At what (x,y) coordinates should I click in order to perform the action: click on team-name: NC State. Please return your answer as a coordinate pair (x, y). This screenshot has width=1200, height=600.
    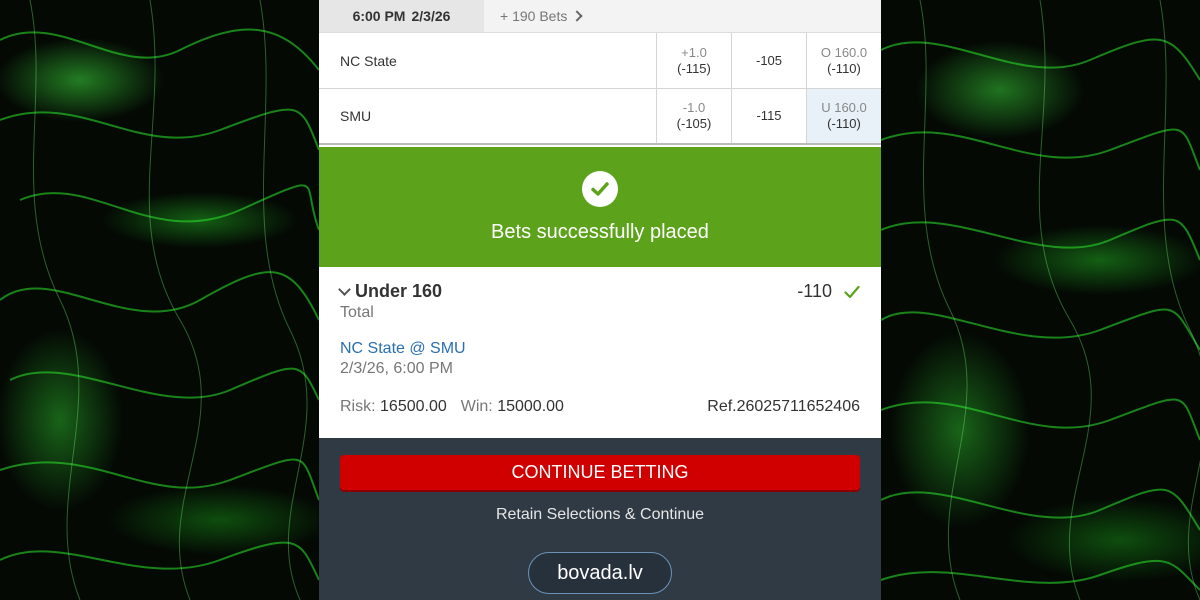
    Looking at the image, I should click on (368, 60).